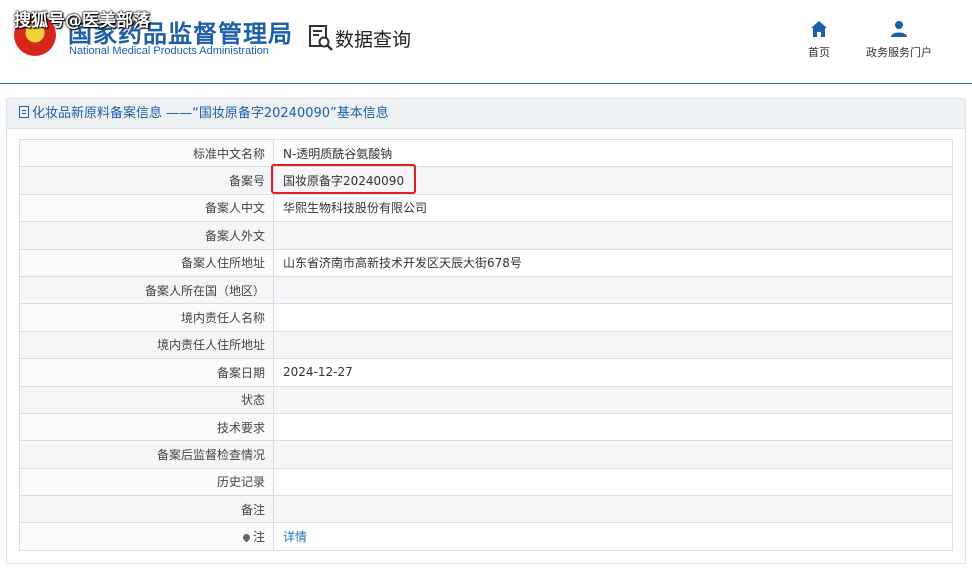 This screenshot has width=972, height=585. I want to click on row-label: 备案后监督检查情况, so click(146, 454).